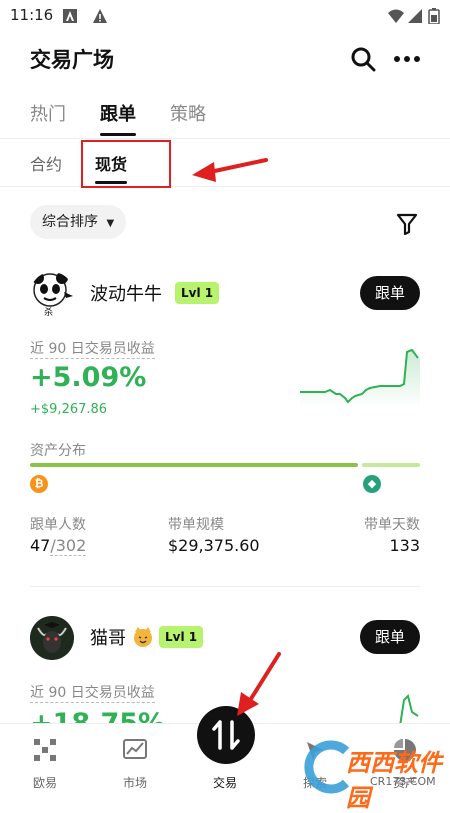 The image size is (450, 813). I want to click on wifi-icon, so click(396, 16).